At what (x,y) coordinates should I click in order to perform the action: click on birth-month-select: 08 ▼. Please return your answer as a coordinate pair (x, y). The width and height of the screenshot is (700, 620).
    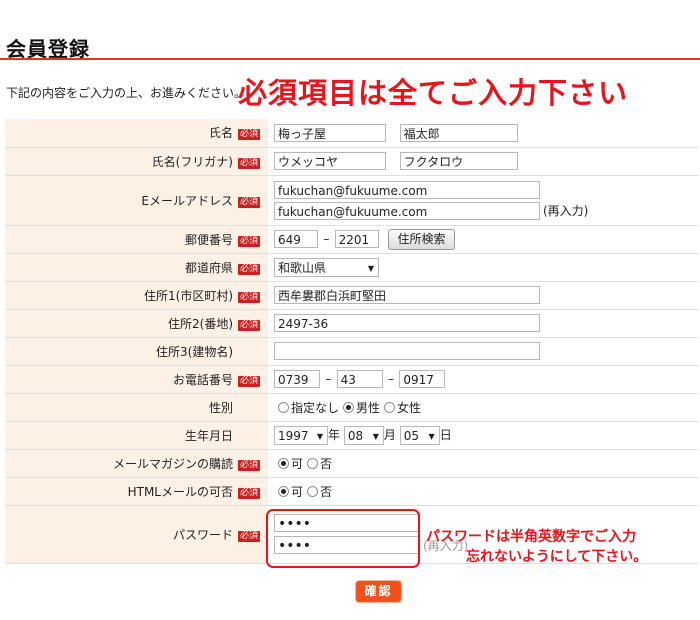
    Looking at the image, I should click on (363, 435).